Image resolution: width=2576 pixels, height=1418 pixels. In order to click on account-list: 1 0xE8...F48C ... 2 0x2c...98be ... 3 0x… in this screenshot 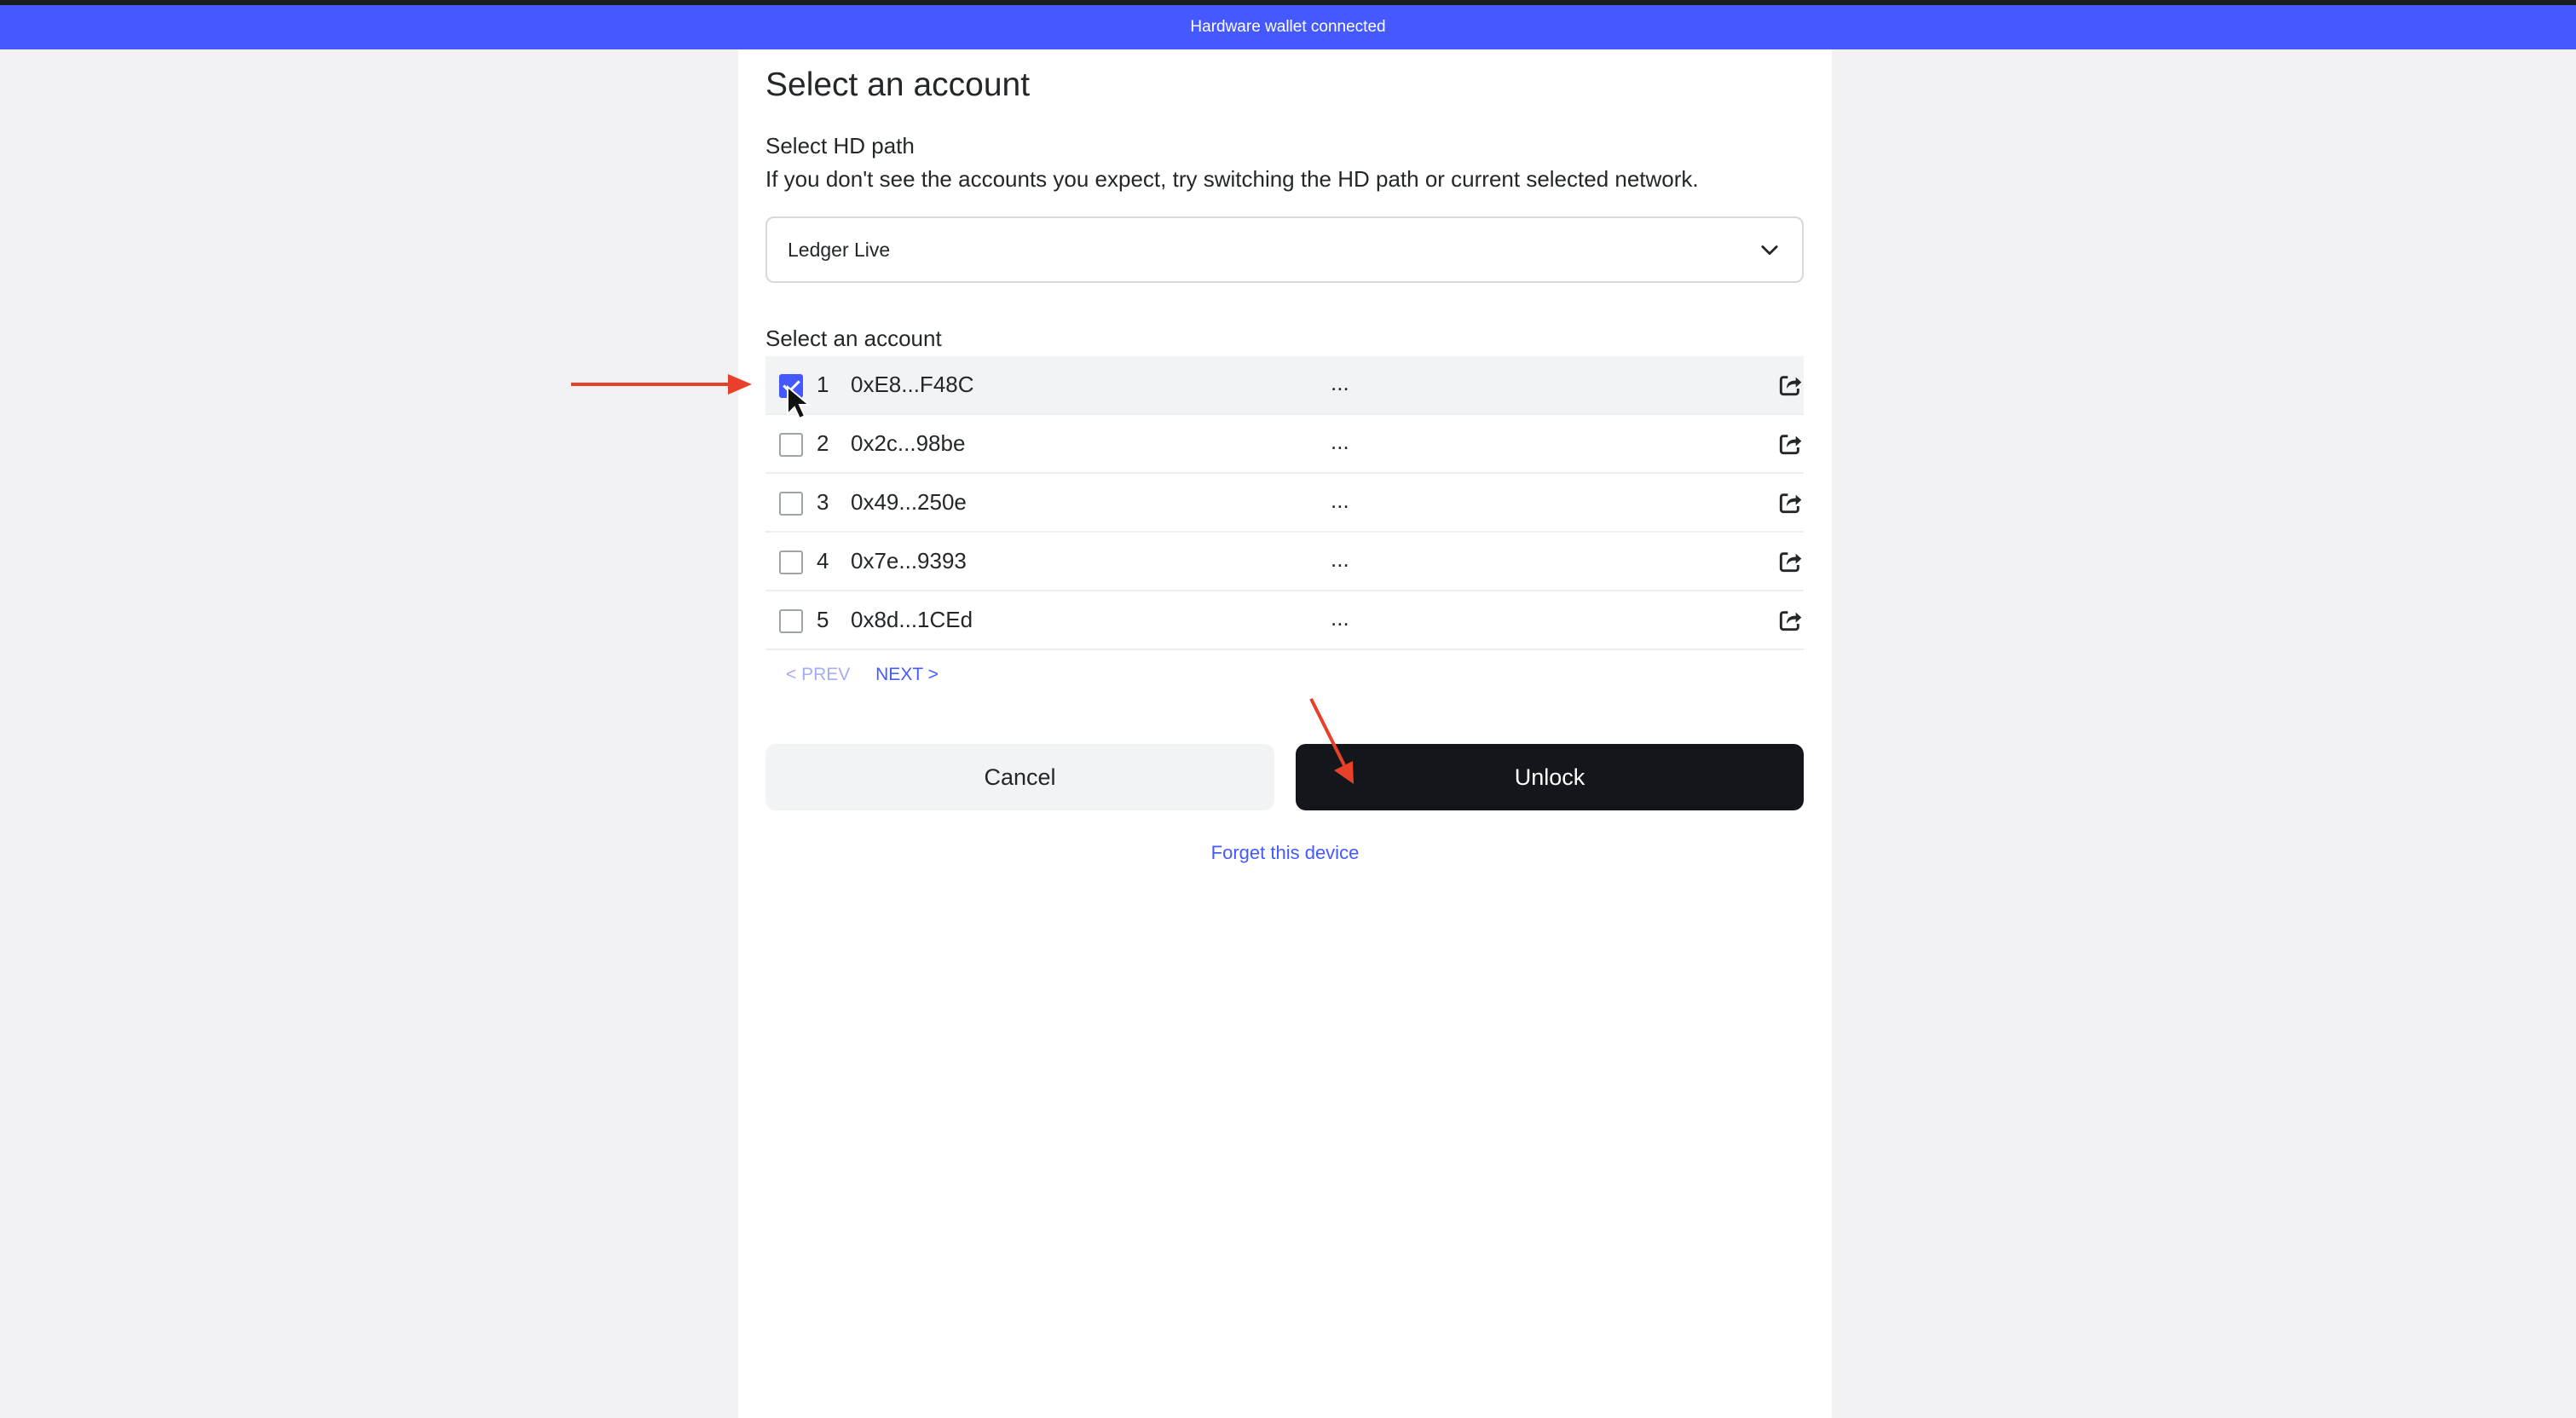, I will do `click(1284, 503)`.